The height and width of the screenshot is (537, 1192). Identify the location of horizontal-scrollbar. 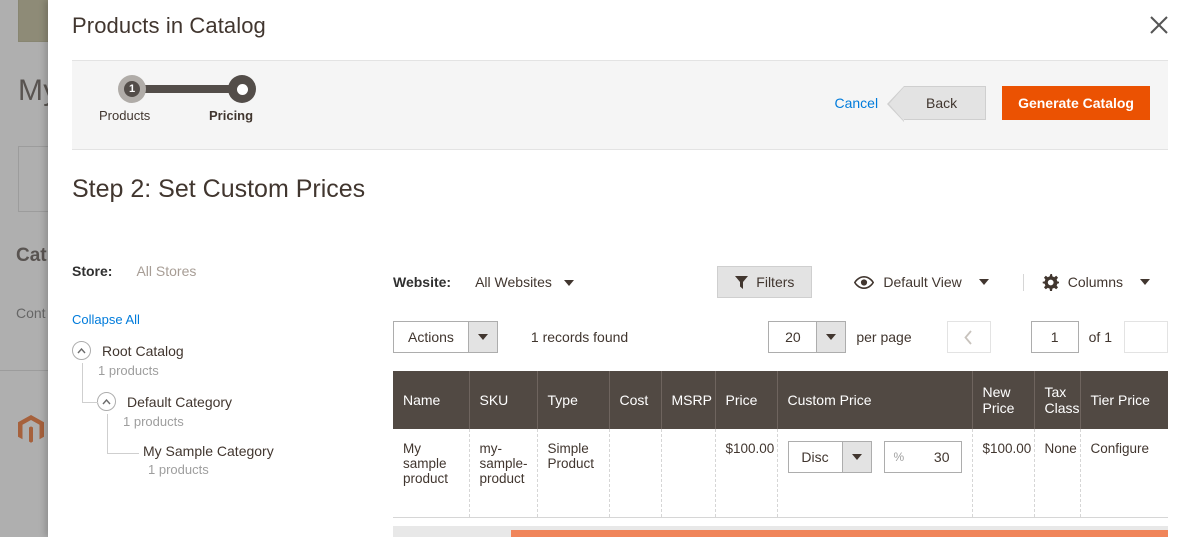
(780, 531).